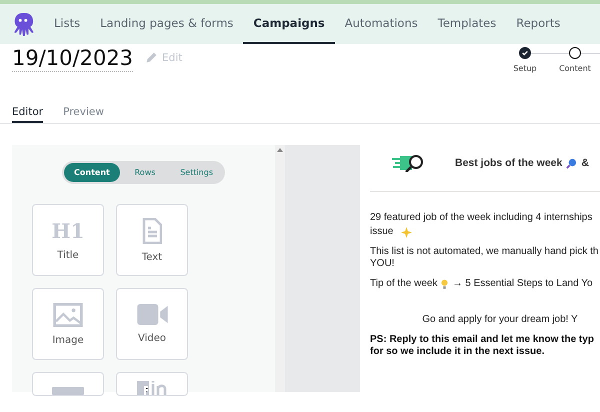 This screenshot has width=600, height=412. I want to click on block-tile: Text, so click(152, 240).